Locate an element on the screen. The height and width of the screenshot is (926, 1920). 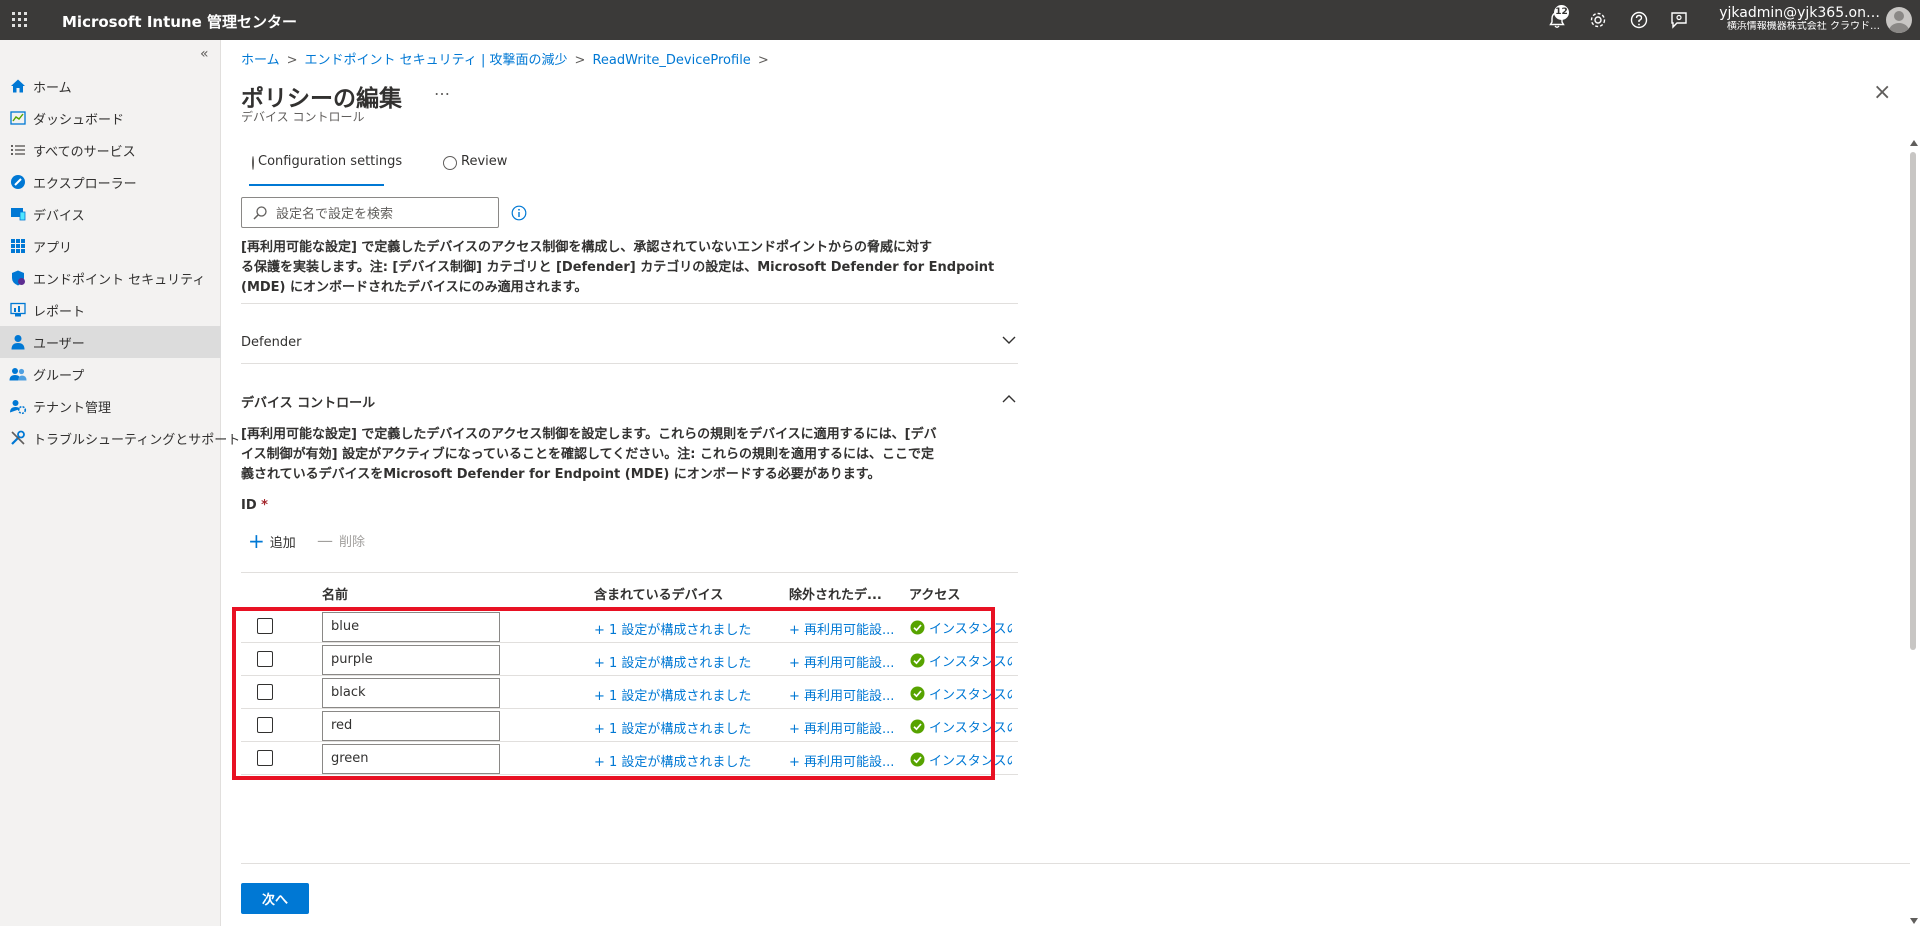
sidebar-item-endpoint-security: エンドポイント セキュリティ is located at coordinates (110, 278).